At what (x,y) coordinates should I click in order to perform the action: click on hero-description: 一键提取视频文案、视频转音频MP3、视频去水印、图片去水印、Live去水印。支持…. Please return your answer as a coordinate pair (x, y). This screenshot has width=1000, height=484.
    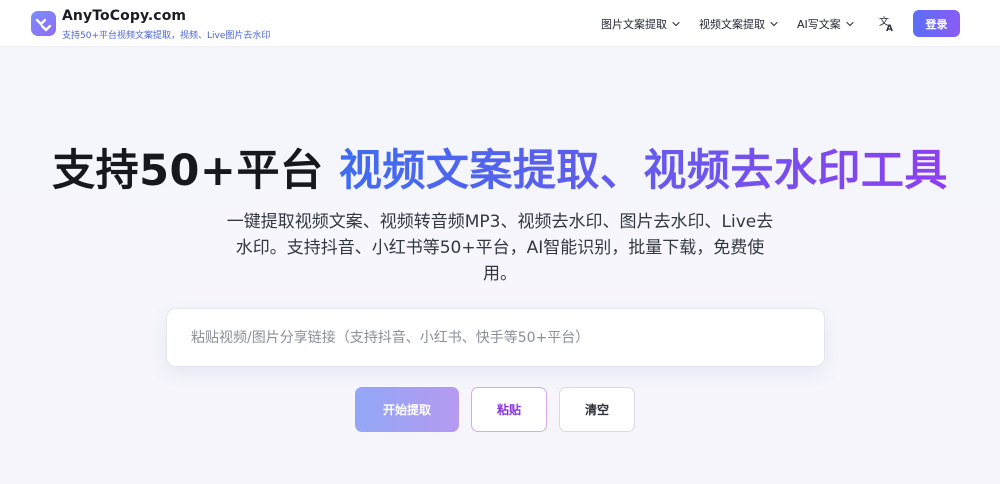
    Looking at the image, I should click on (500, 248).